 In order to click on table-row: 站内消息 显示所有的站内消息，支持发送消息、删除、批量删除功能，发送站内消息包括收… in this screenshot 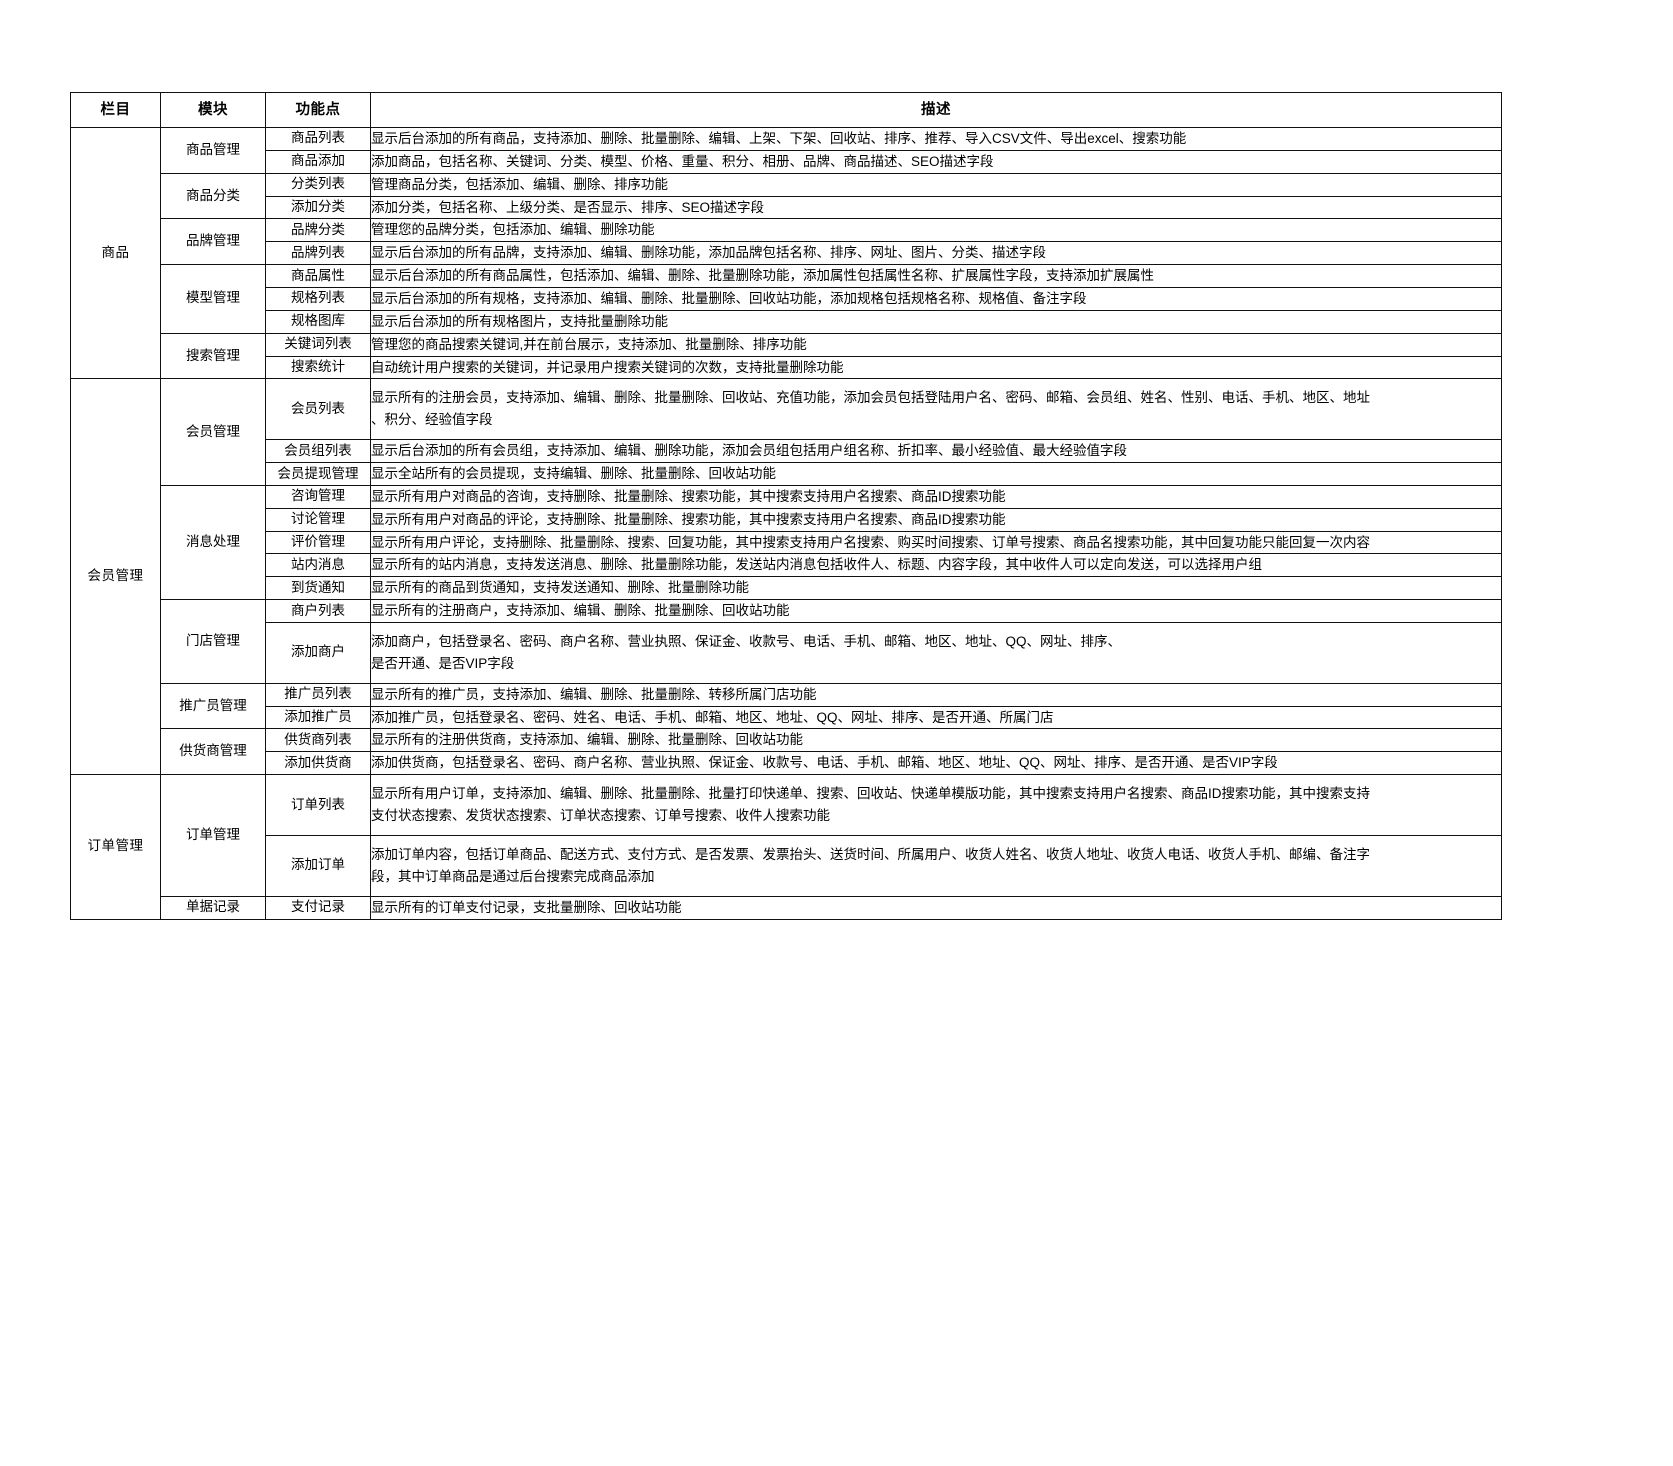, I will do `click(786, 565)`.